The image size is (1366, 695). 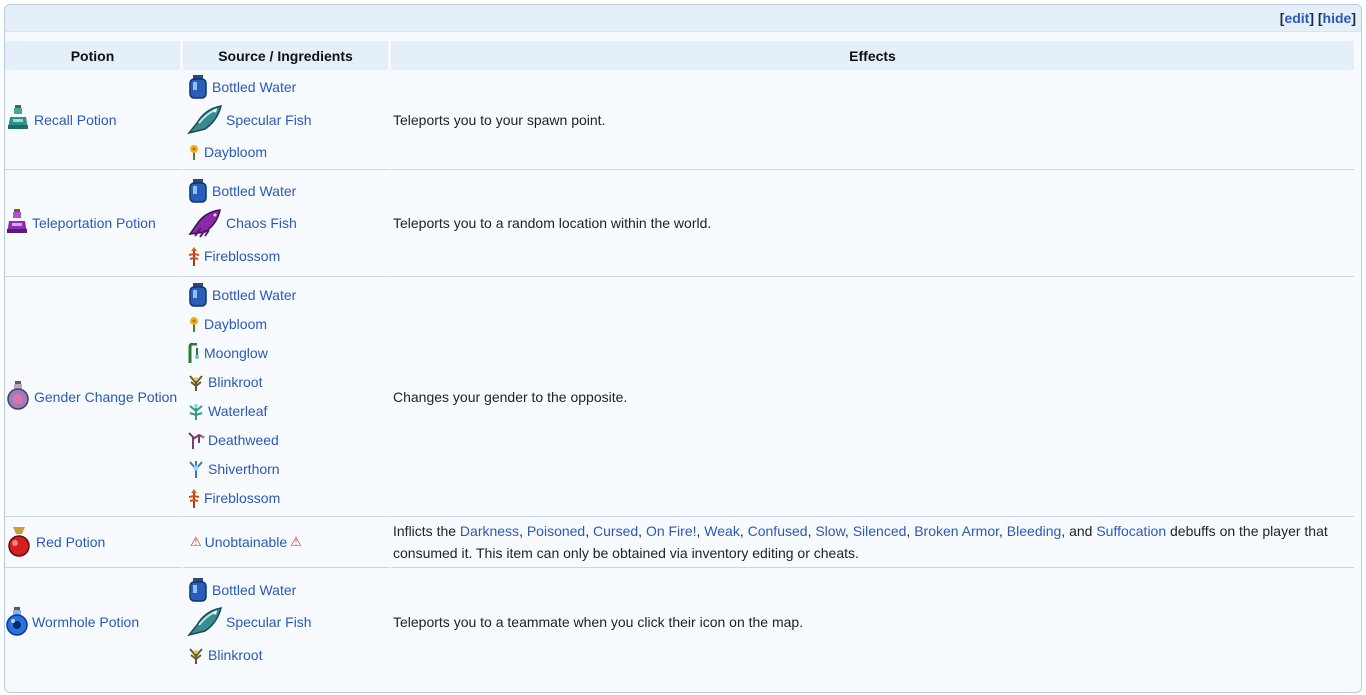 I want to click on edit-link: edit, so click(x=1296, y=18).